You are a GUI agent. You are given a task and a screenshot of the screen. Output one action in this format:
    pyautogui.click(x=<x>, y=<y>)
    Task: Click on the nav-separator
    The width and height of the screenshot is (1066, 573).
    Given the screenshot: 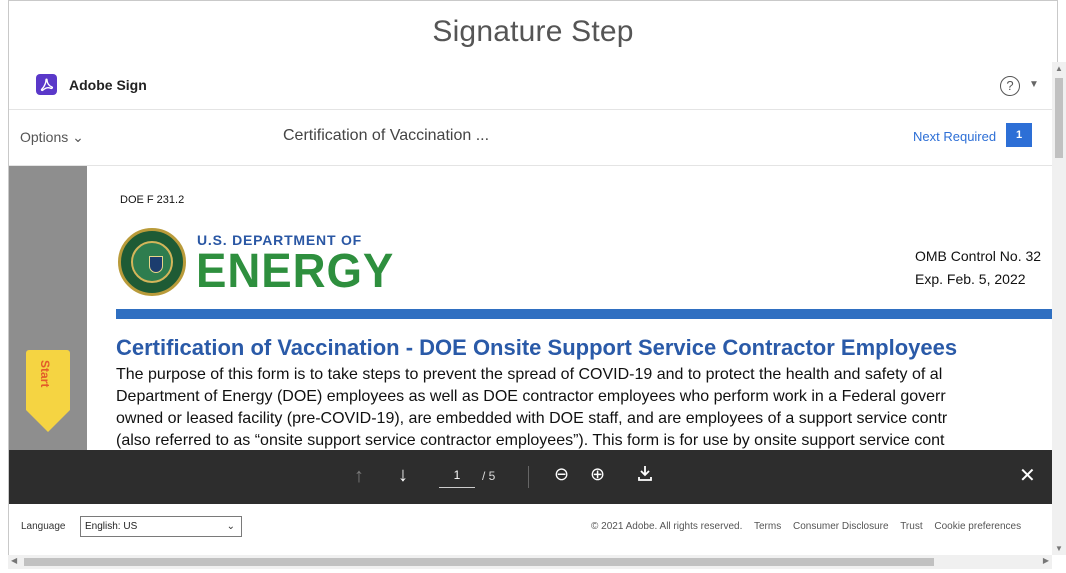 What is the action you would take?
    pyautogui.click(x=528, y=477)
    